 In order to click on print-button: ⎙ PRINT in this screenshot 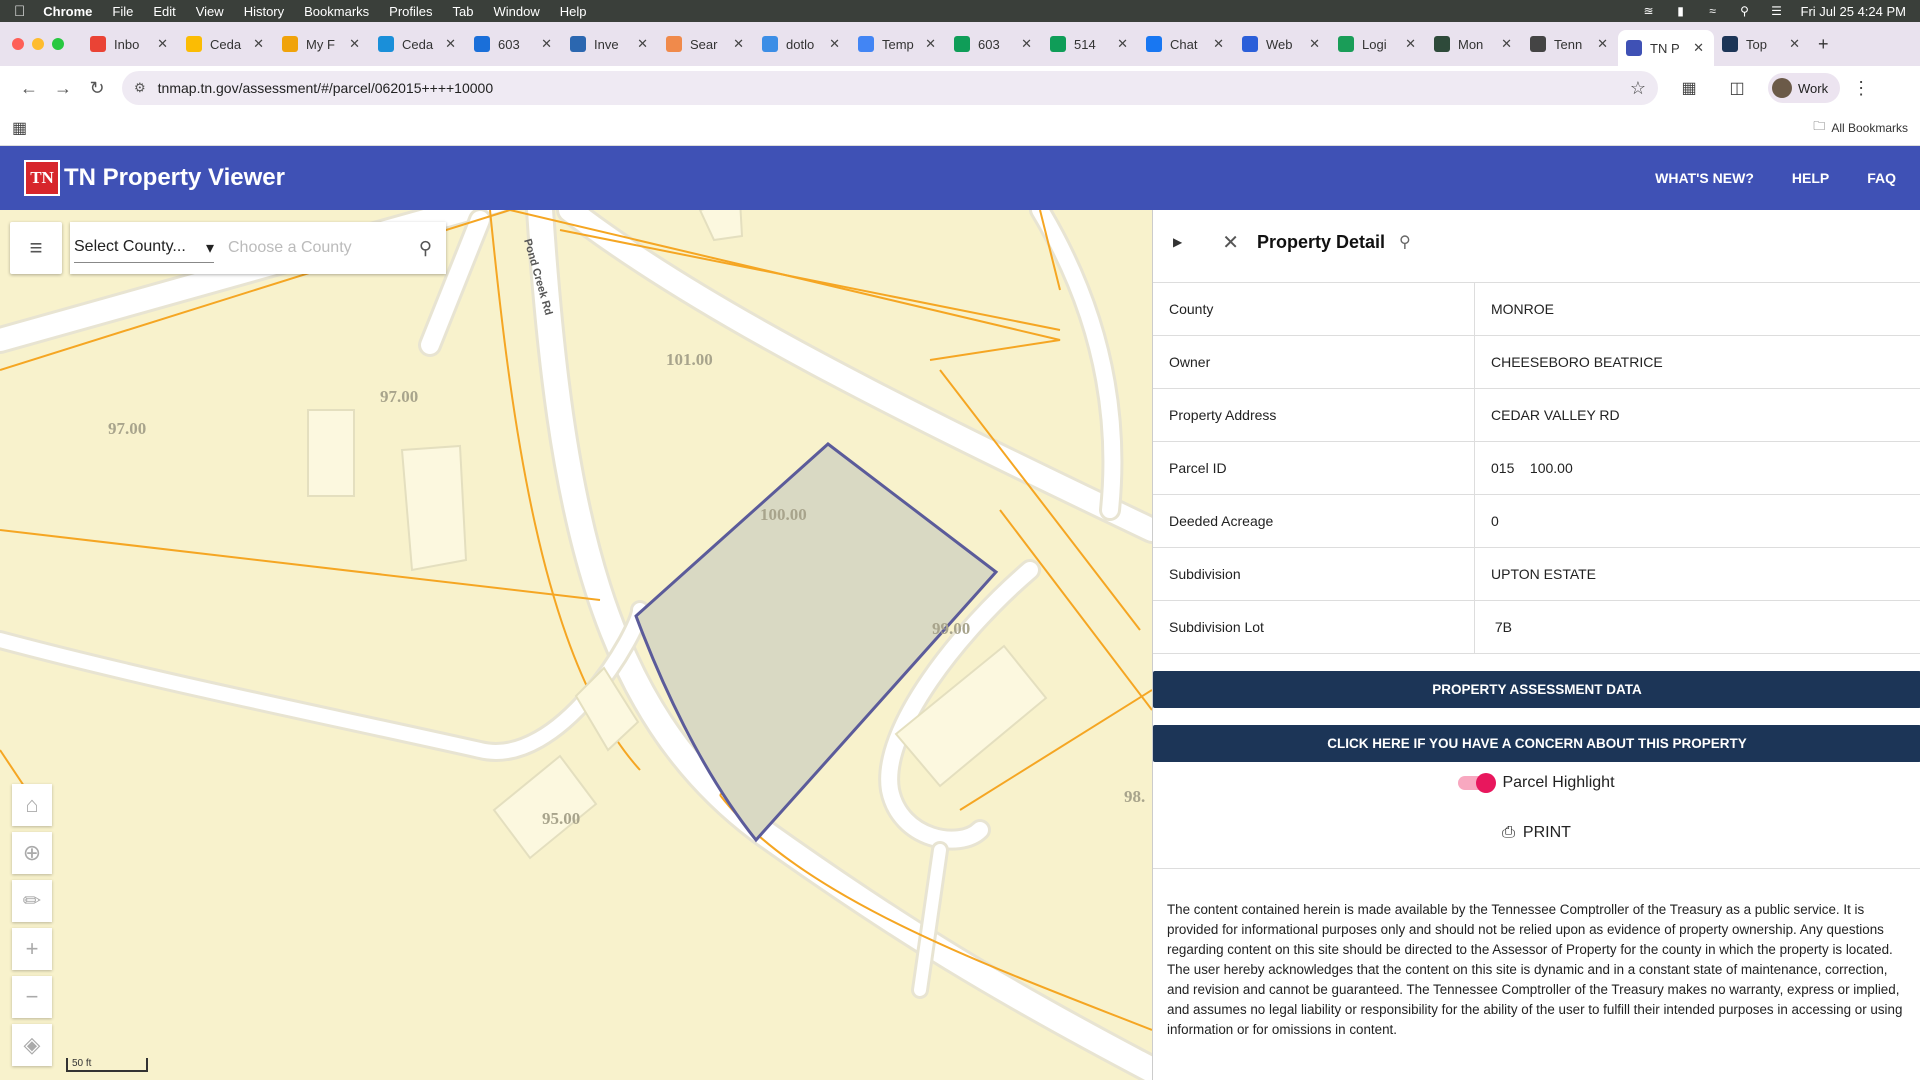, I will do `click(1536, 833)`.